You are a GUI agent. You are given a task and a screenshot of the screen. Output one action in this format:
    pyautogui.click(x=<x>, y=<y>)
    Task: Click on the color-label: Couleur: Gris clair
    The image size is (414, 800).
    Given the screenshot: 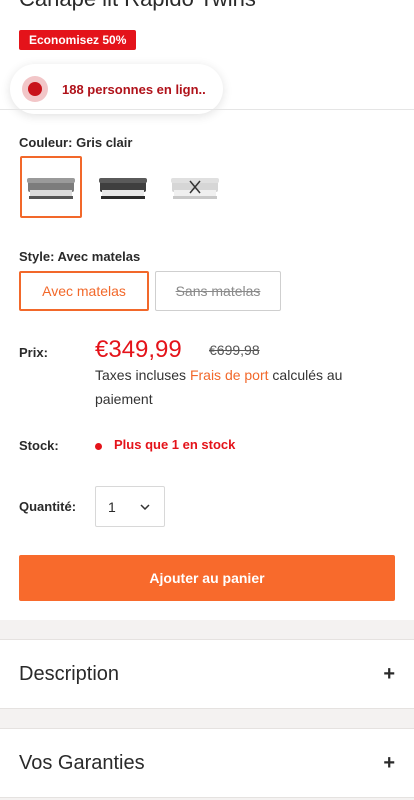 What is the action you would take?
    pyautogui.click(x=75, y=142)
    